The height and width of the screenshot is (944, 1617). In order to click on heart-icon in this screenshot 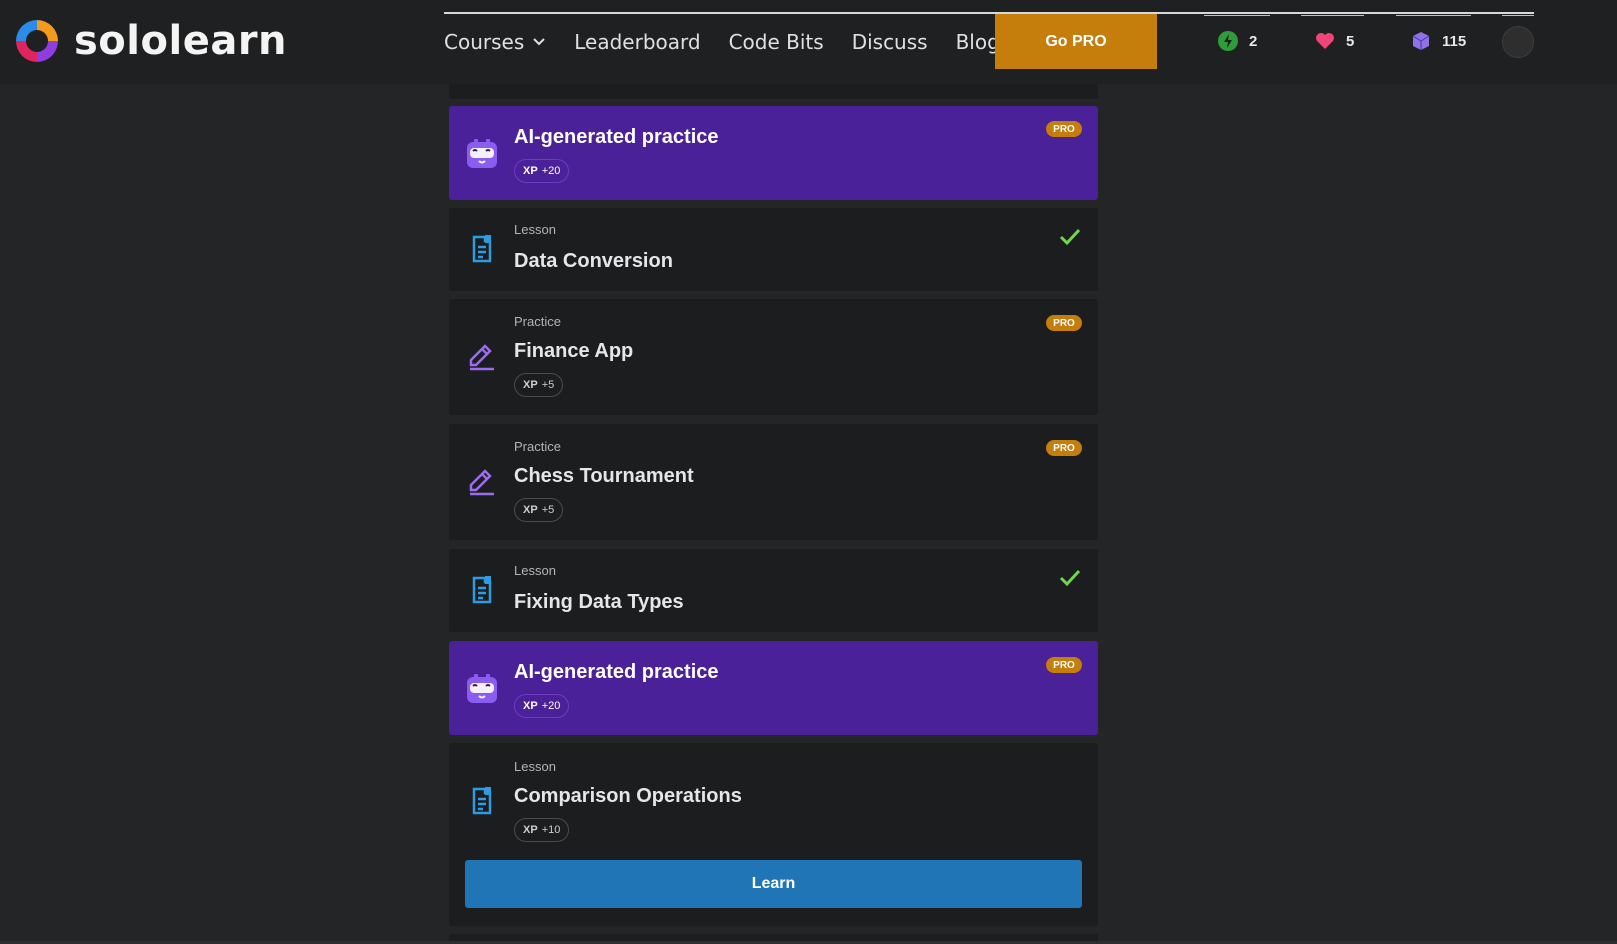, I will do `click(1325, 41)`.